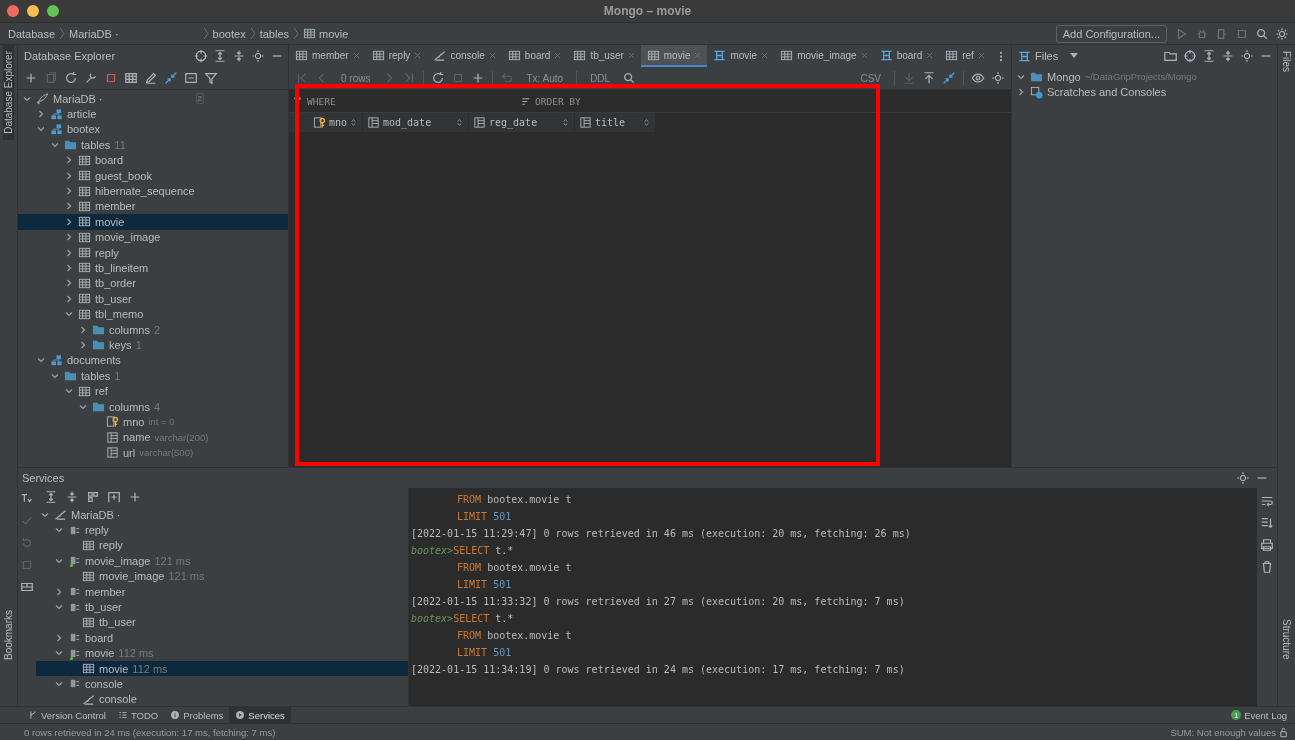  I want to click on tree-item: url varchar(500), so click(153, 453).